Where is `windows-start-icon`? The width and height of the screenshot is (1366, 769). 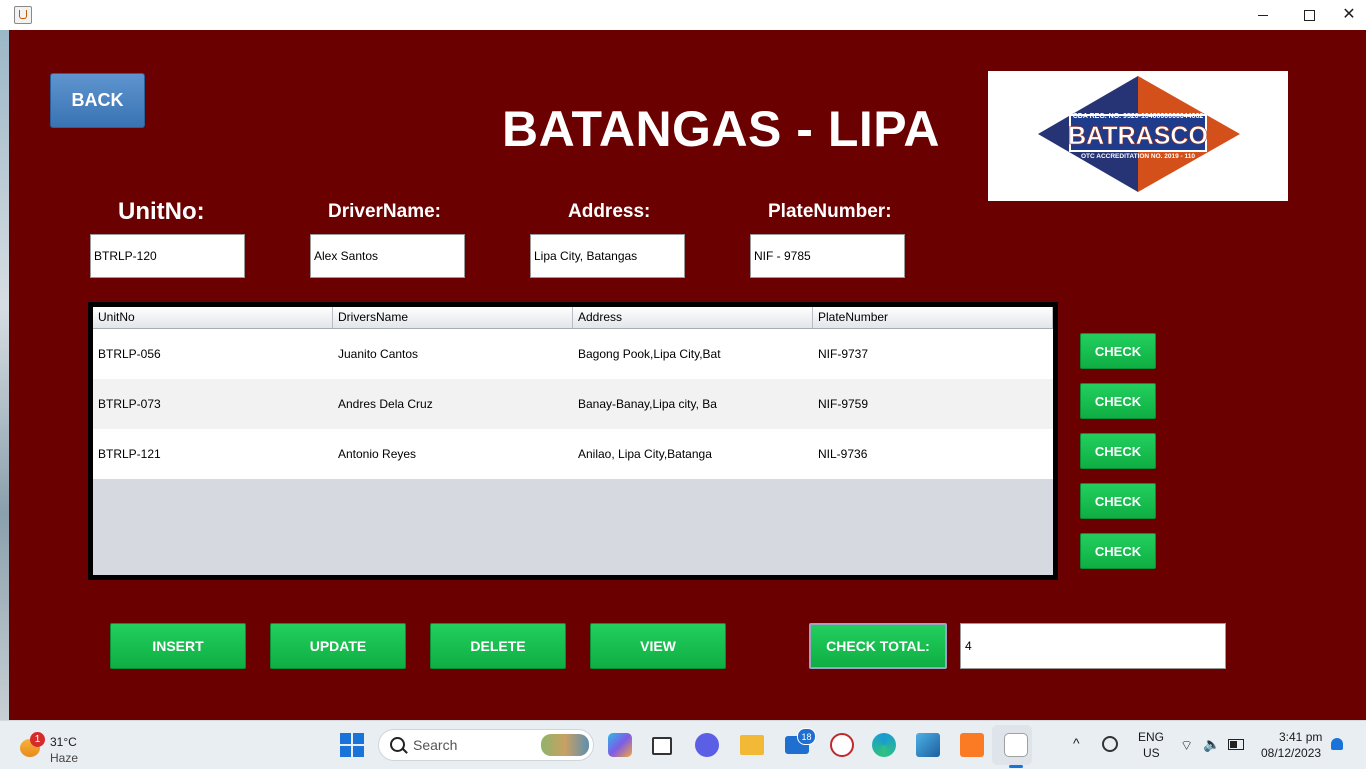 windows-start-icon is located at coordinates (352, 745).